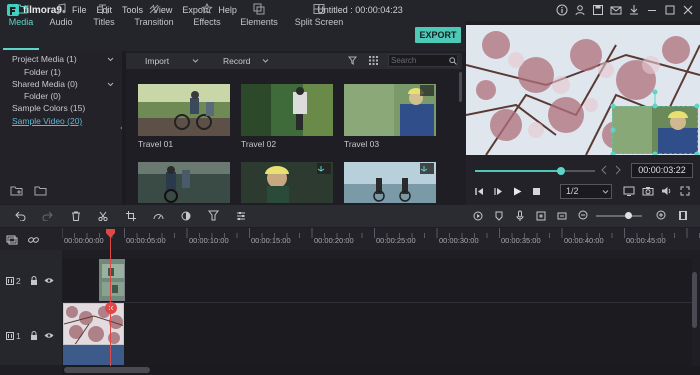  I want to click on media-scrollbar, so click(460, 87).